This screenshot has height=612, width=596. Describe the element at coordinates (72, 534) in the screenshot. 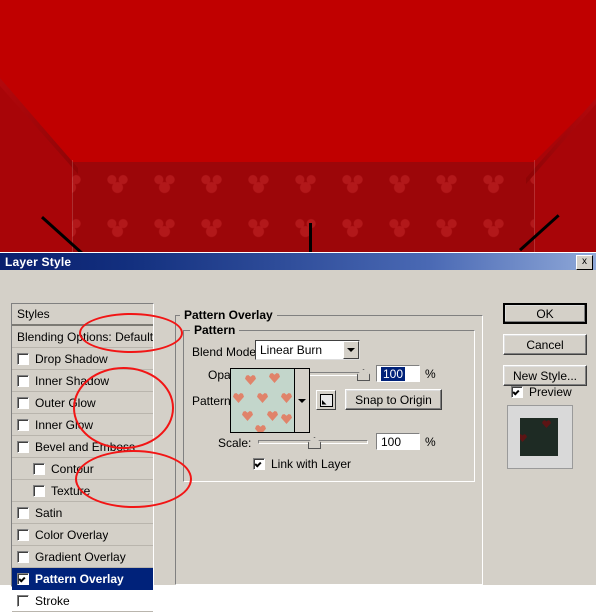

I see `styles-list-item-label: Color Overlay` at that location.